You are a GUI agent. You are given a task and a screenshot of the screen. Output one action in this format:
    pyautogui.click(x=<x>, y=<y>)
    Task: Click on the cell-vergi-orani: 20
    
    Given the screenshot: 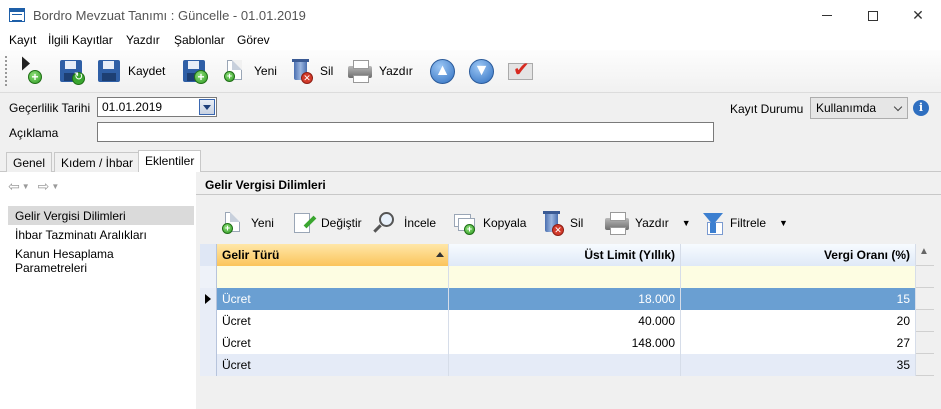 What is the action you would take?
    pyautogui.click(x=798, y=321)
    